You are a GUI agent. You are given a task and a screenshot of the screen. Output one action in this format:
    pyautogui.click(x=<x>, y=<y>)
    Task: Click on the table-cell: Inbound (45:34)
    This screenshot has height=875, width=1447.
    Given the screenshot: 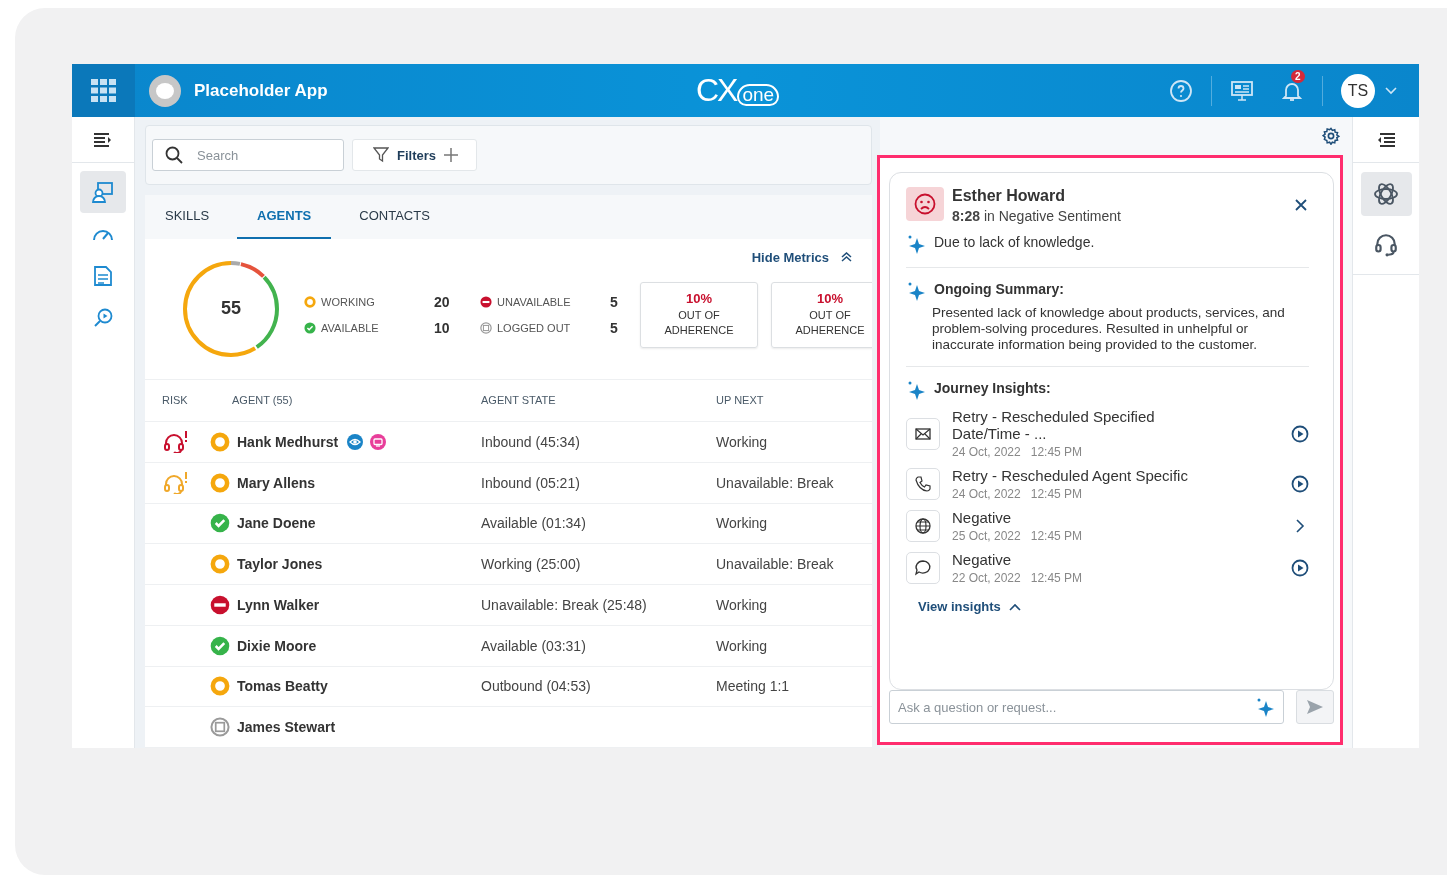 What is the action you would take?
    pyautogui.click(x=530, y=442)
    